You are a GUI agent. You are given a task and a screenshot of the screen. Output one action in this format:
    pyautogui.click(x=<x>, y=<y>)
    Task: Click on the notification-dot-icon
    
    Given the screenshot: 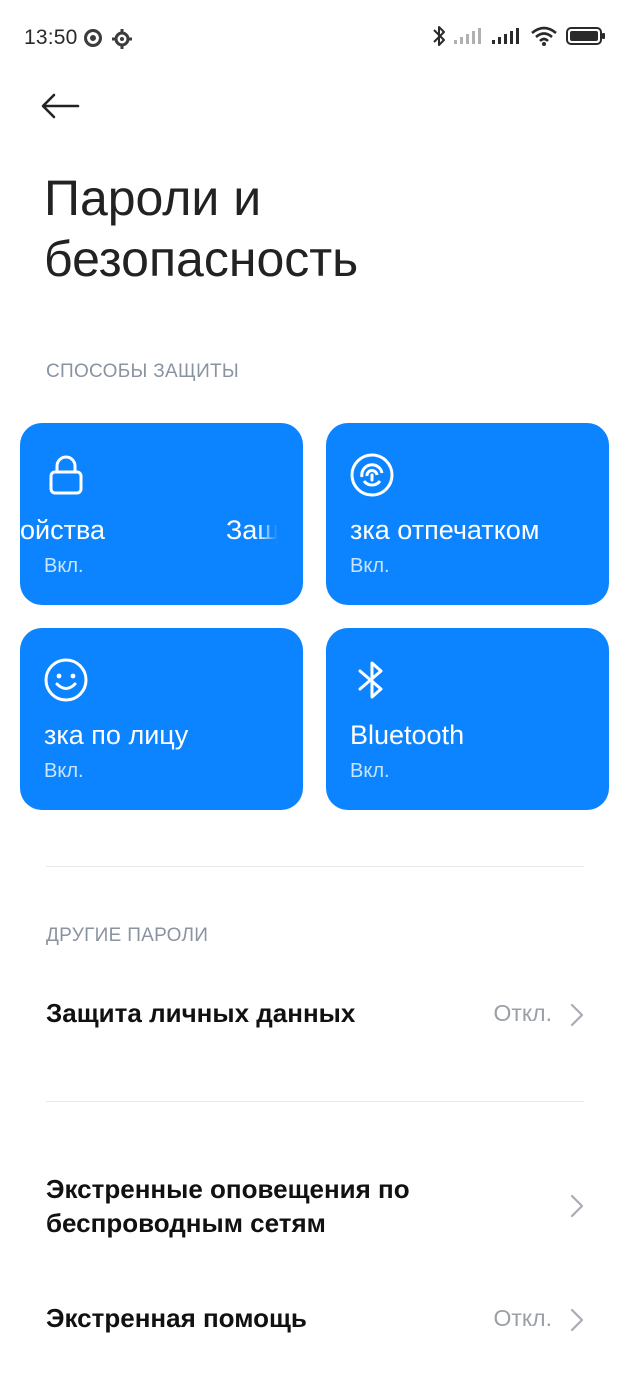 What is the action you would take?
    pyautogui.click(x=93, y=38)
    